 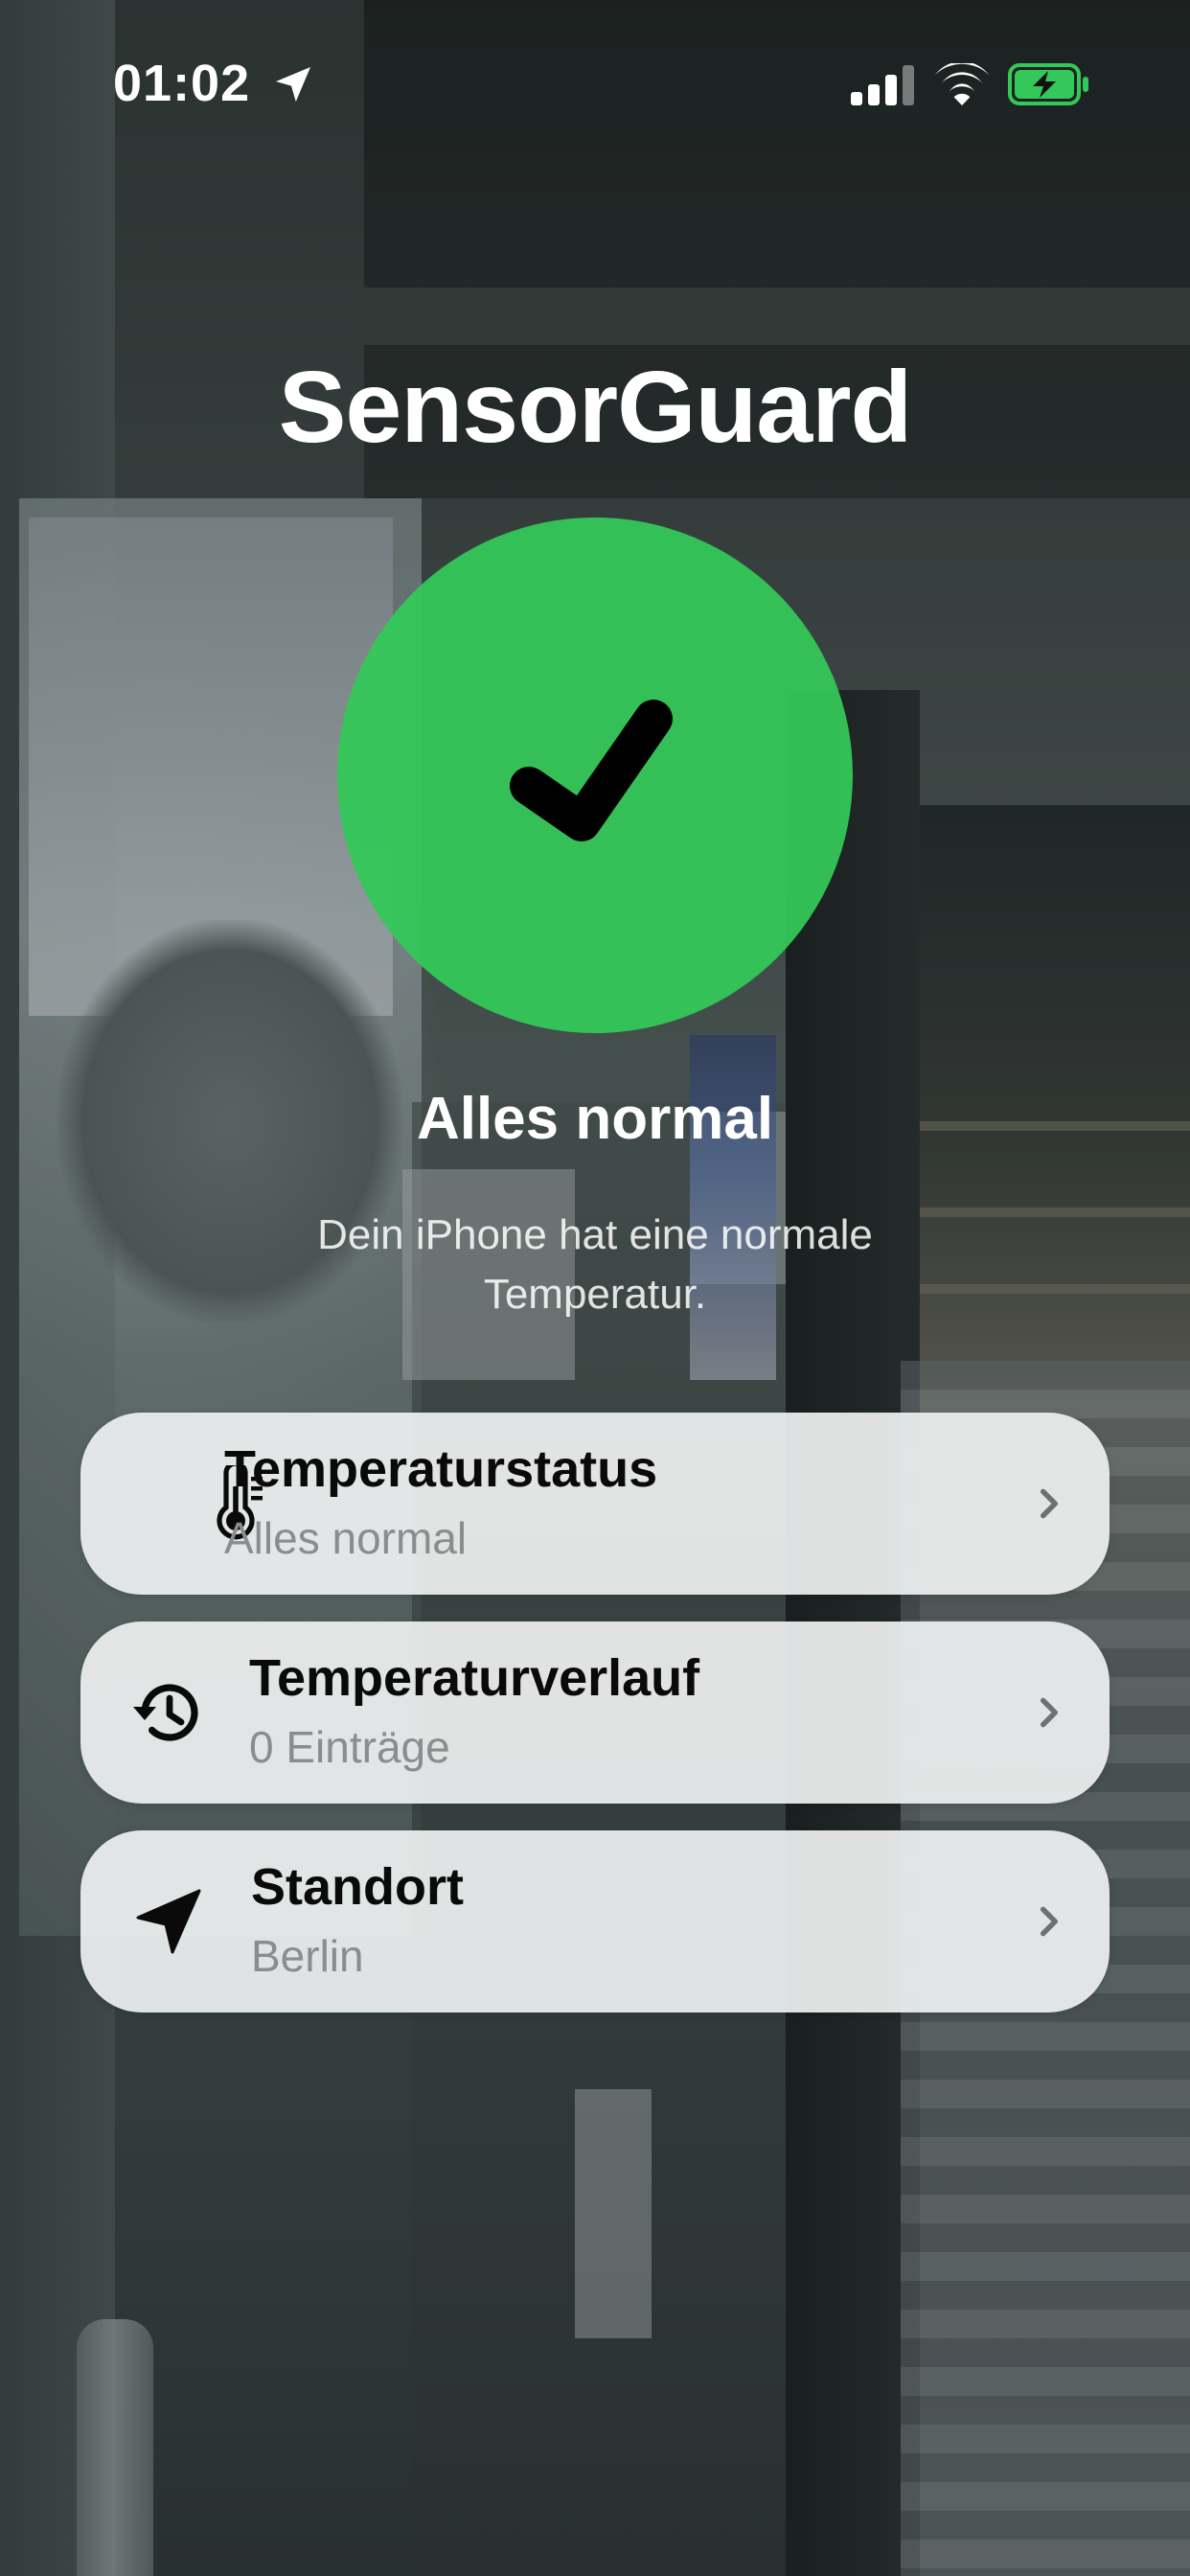 What do you see at coordinates (595, 86) in the screenshot?
I see `status-bar: 01:02` at bounding box center [595, 86].